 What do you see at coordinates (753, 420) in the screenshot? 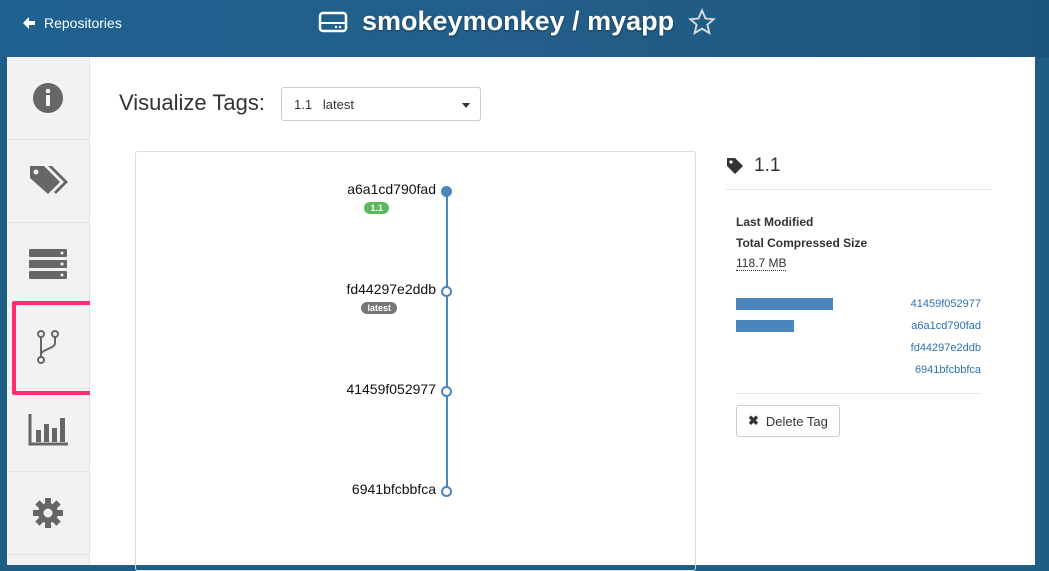
I see `close-icon: ✖` at bounding box center [753, 420].